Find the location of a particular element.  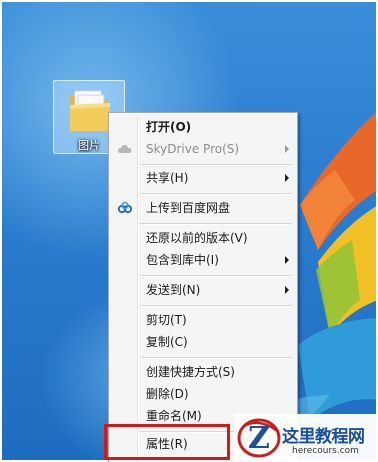

watermark-url: herecours.com is located at coordinates (325, 451).